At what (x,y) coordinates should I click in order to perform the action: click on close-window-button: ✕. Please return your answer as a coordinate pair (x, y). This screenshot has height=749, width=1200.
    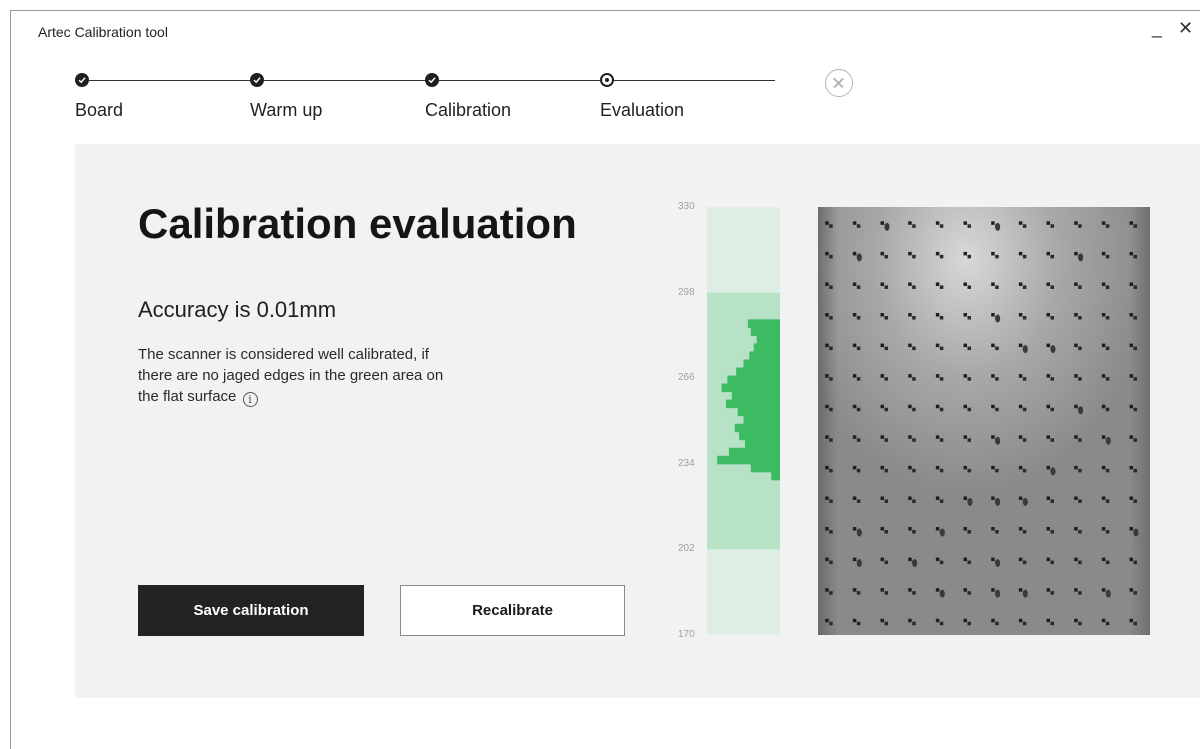
    Looking at the image, I should click on (1185, 28).